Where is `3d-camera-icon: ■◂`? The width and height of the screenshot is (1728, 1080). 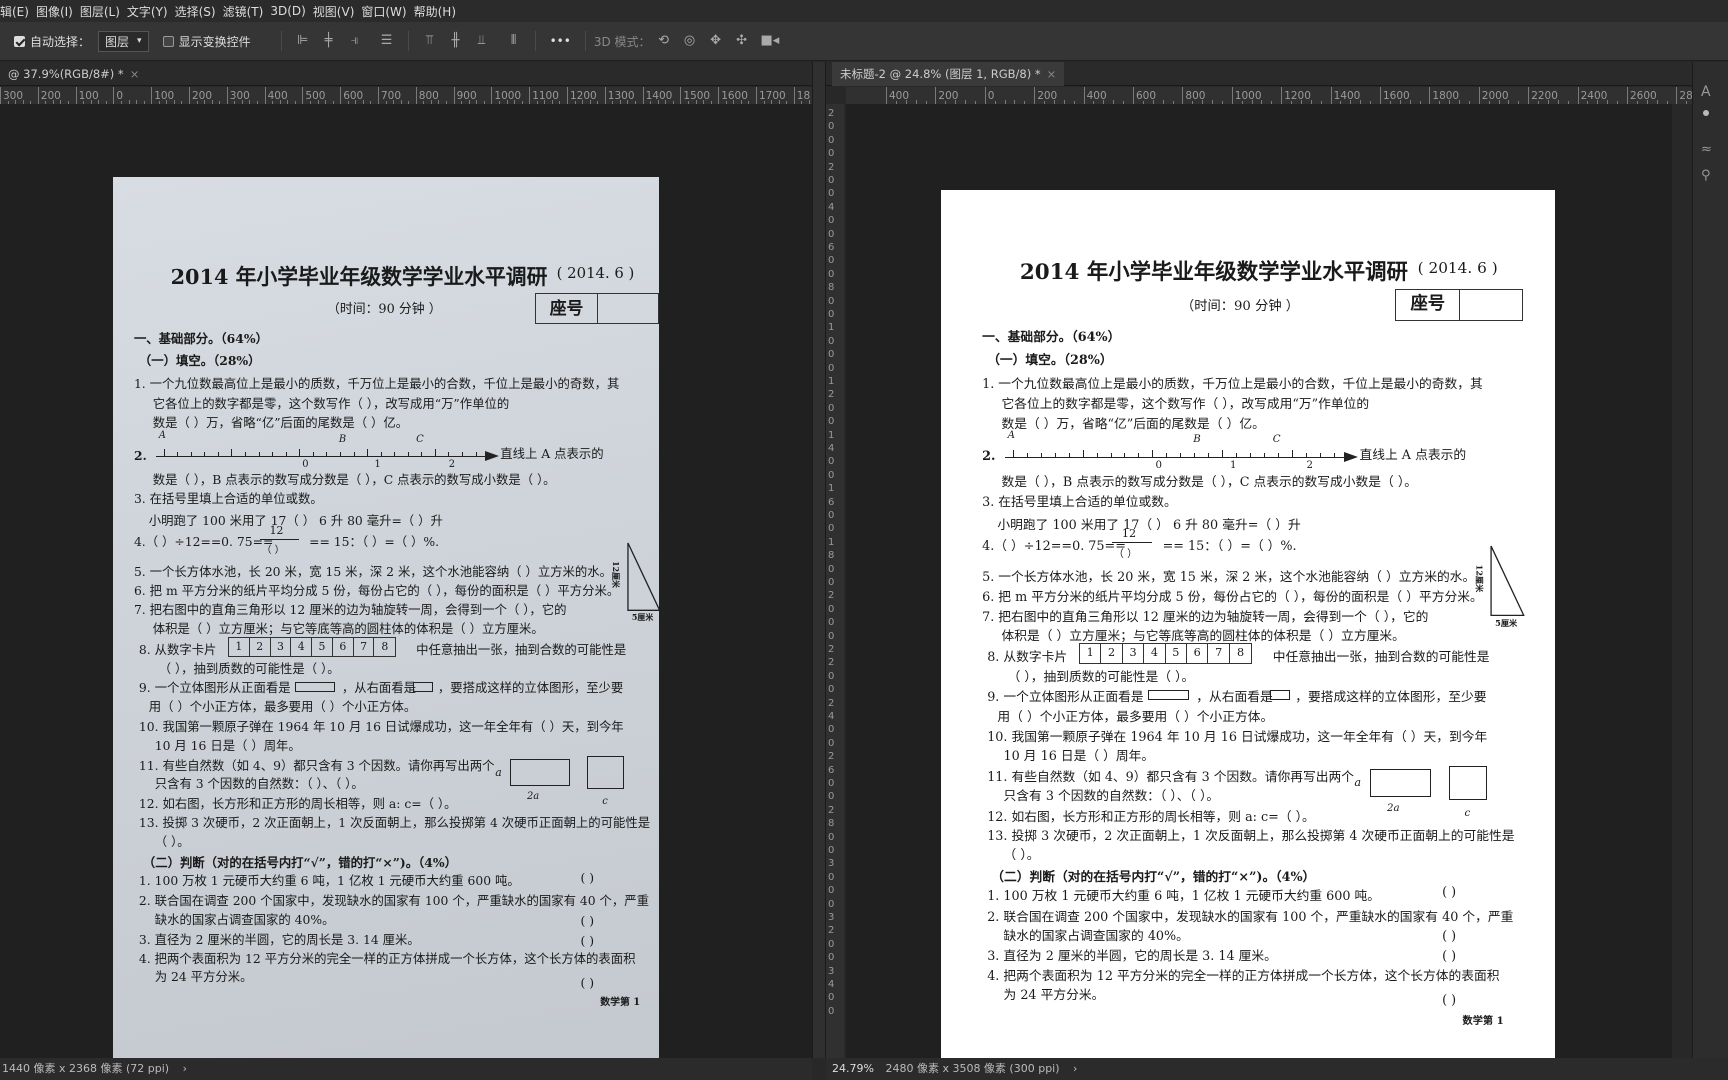
3d-camera-icon: ■◂ is located at coordinates (770, 41).